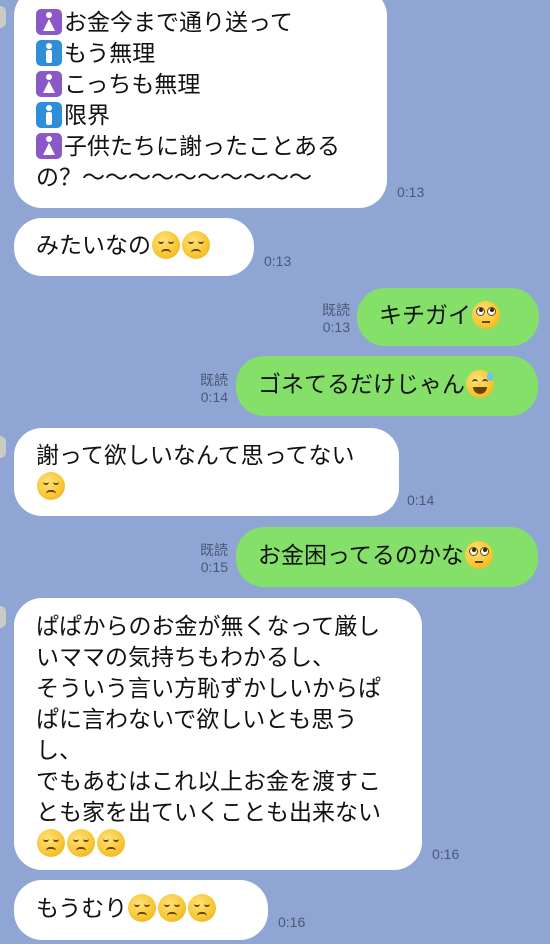 The height and width of the screenshot is (944, 550). I want to click on message-line: 子供たちに謝ったことある, so click(202, 147).